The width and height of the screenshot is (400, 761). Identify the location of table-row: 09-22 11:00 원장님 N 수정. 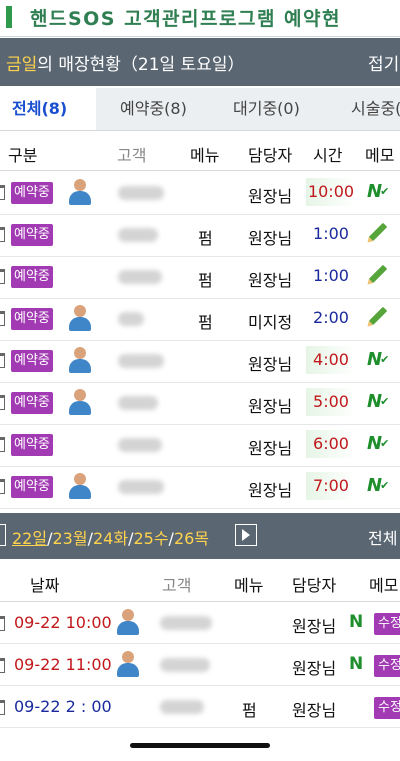
(200, 665).